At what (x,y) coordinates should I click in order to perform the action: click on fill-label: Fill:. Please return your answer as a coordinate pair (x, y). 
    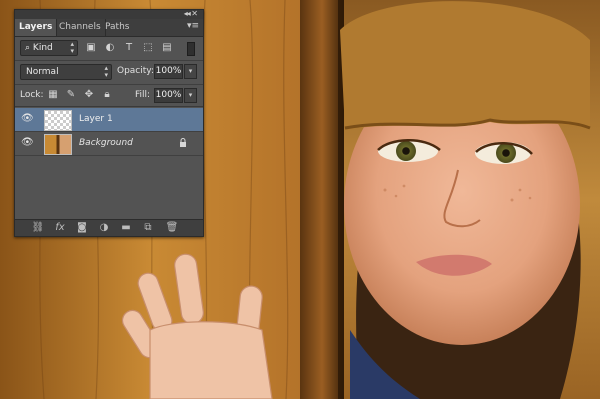
    Looking at the image, I should click on (143, 95).